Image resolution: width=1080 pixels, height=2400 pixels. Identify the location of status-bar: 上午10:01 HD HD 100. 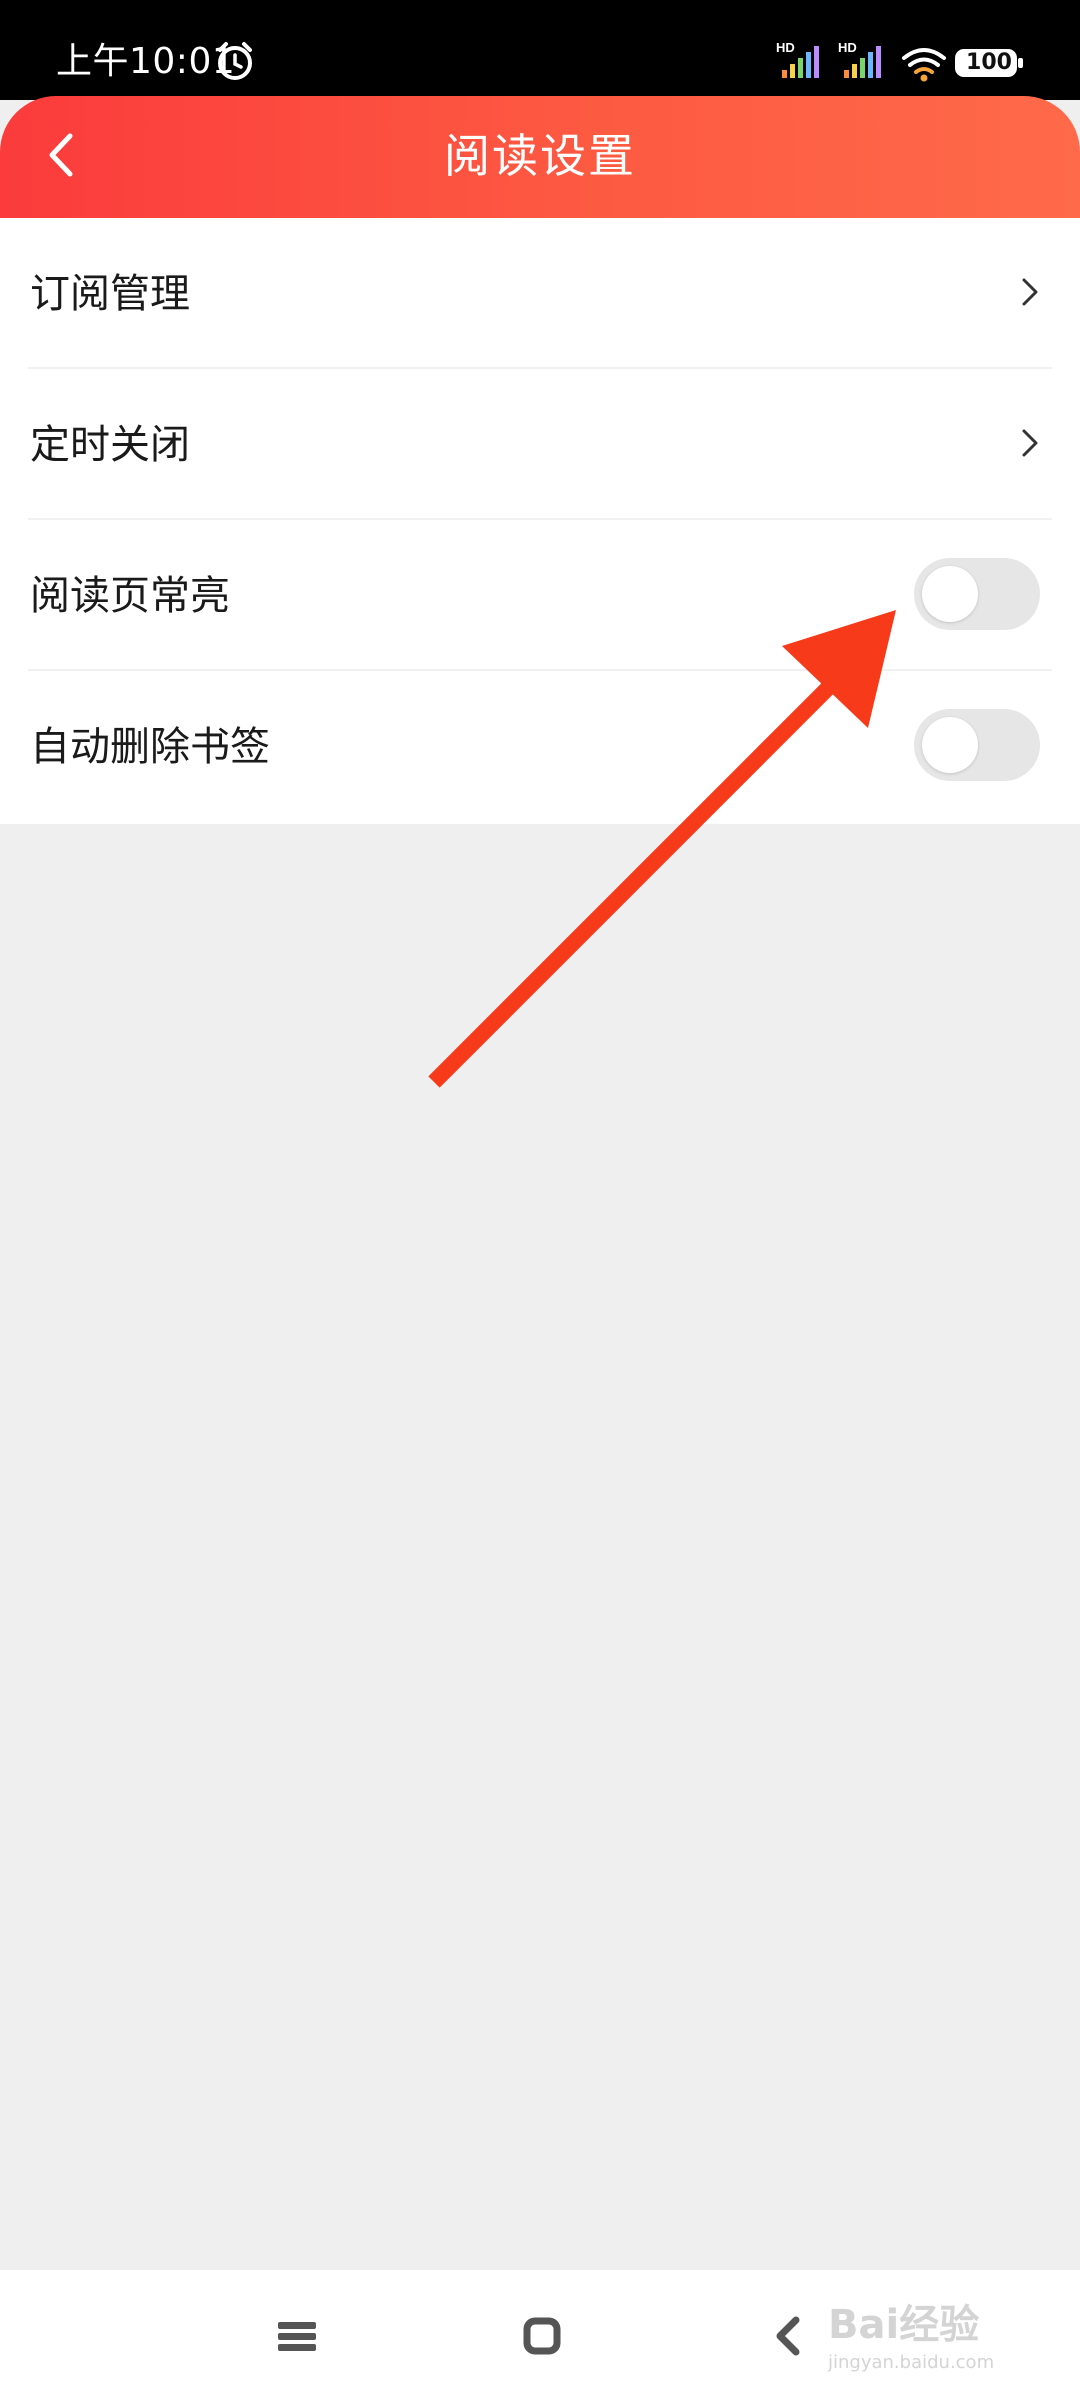
(540, 50).